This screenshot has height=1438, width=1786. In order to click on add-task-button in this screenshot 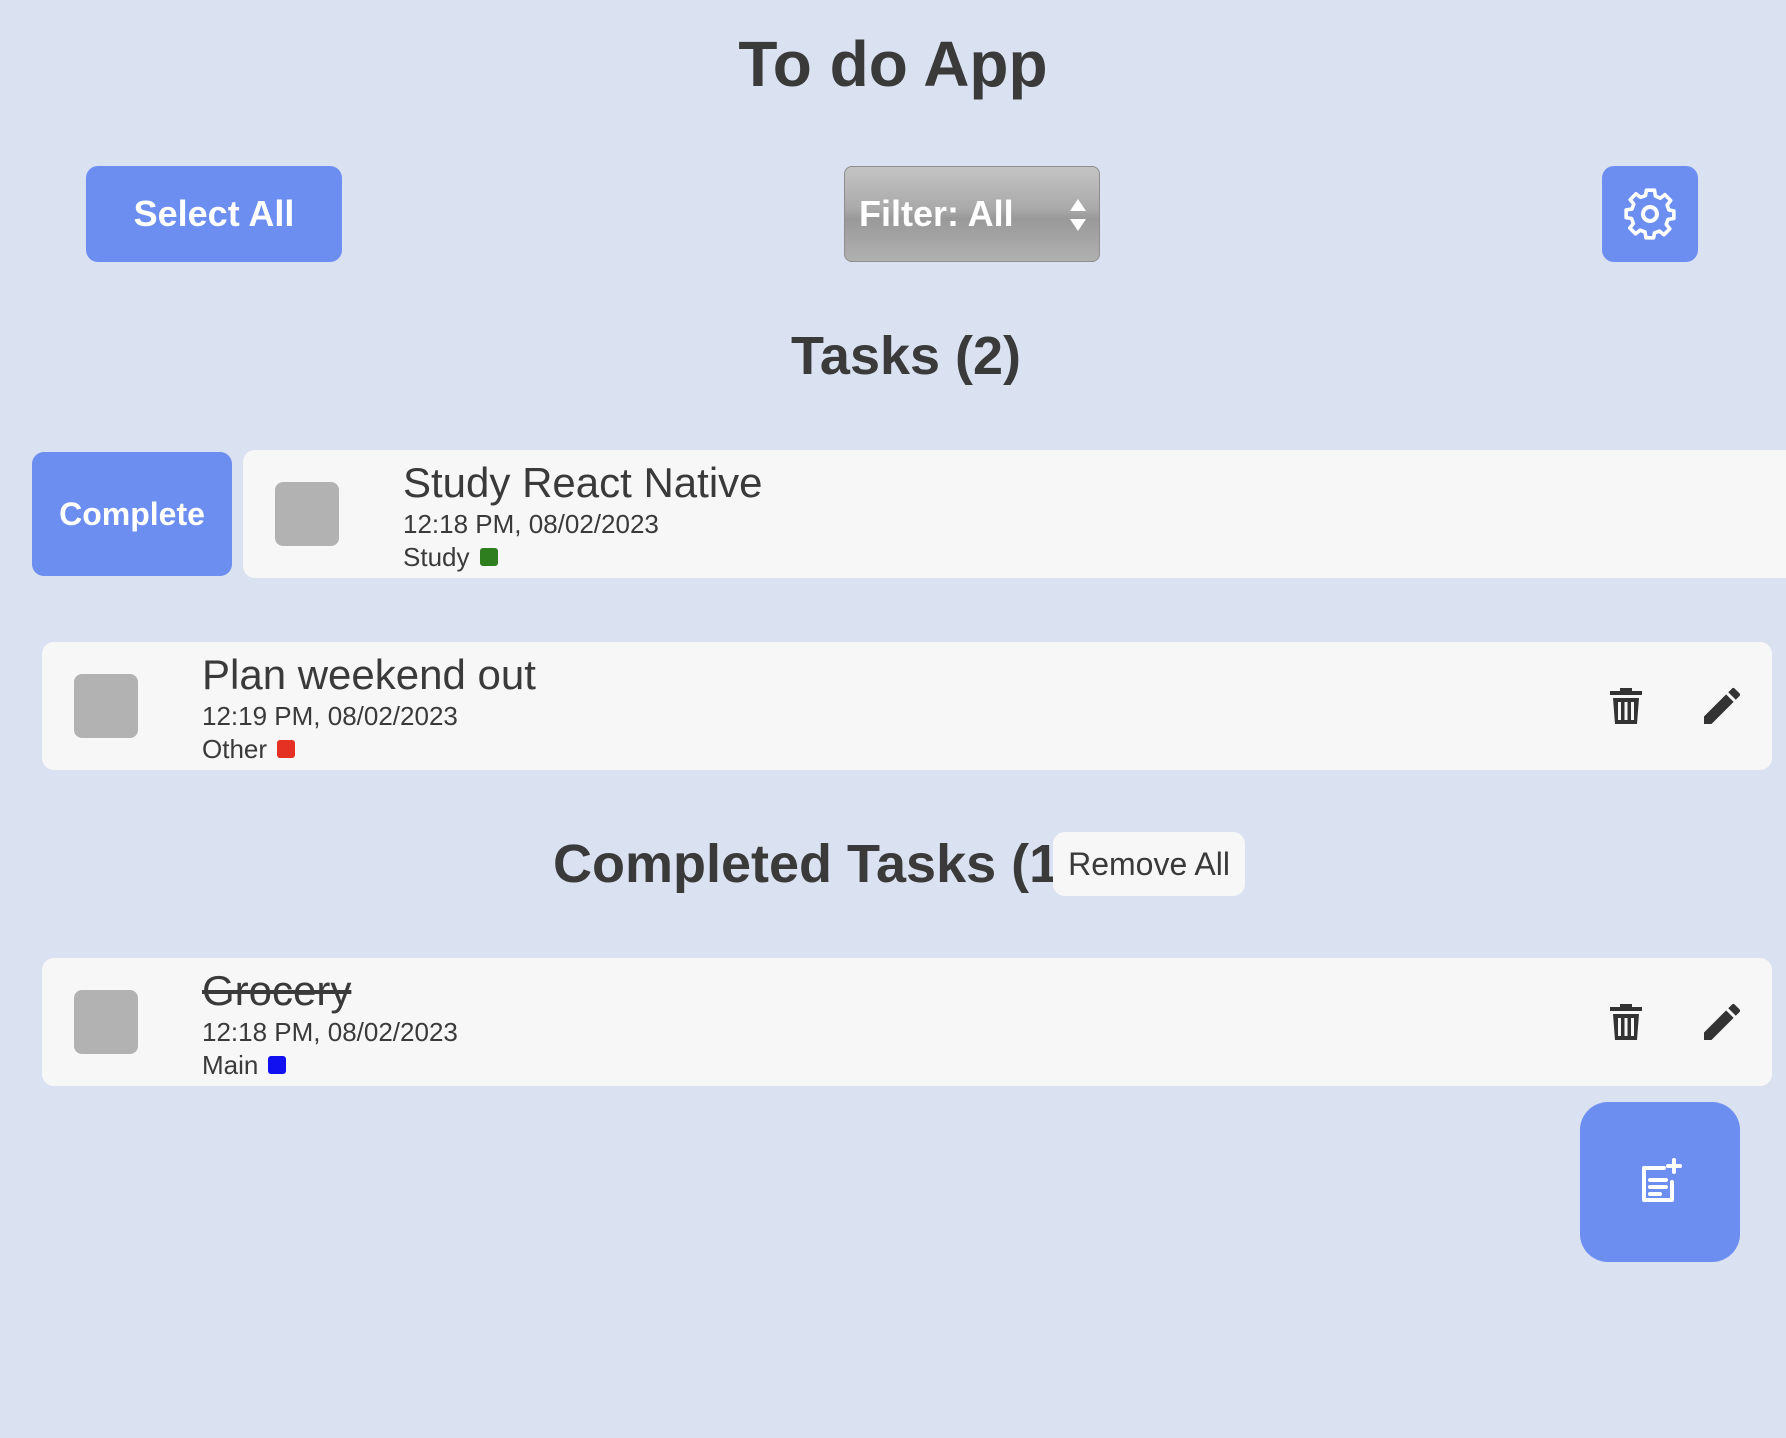, I will do `click(1660, 1182)`.